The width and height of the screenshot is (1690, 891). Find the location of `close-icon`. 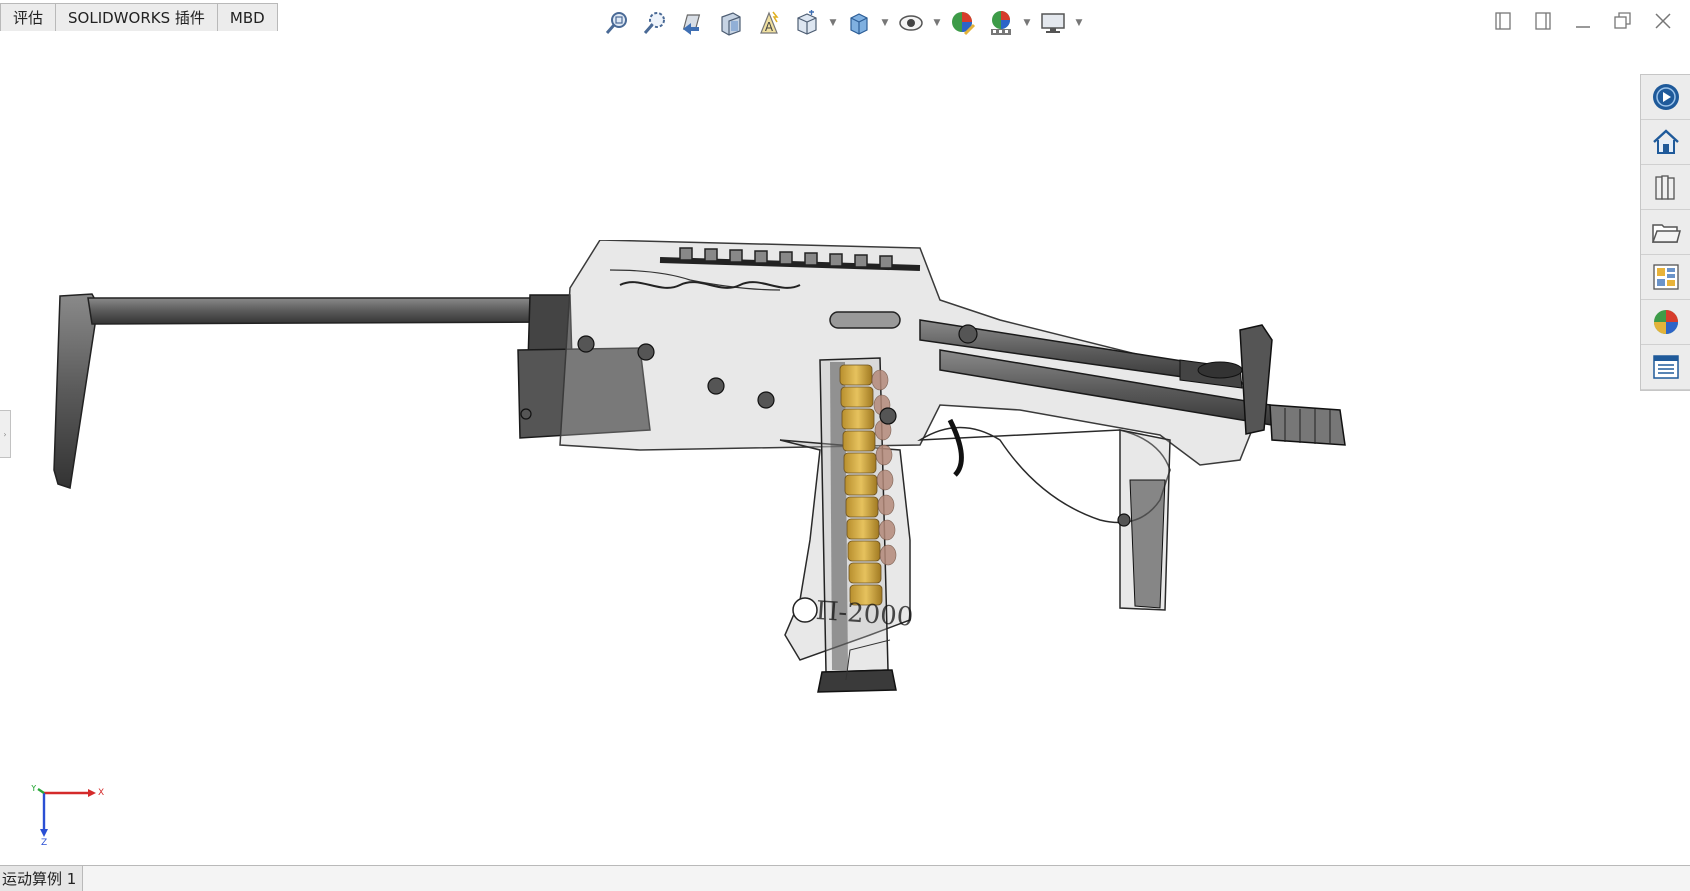

close-icon is located at coordinates (1663, 21).